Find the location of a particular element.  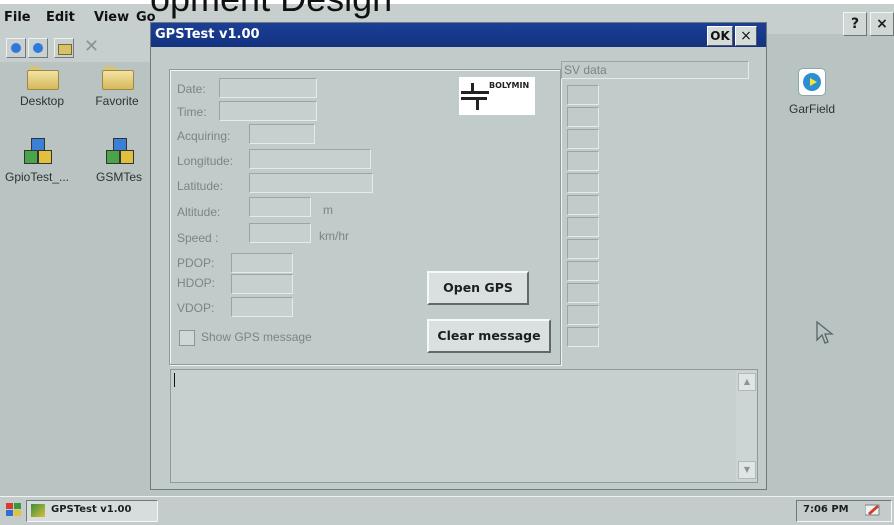

forward-button is located at coordinates (38, 48).